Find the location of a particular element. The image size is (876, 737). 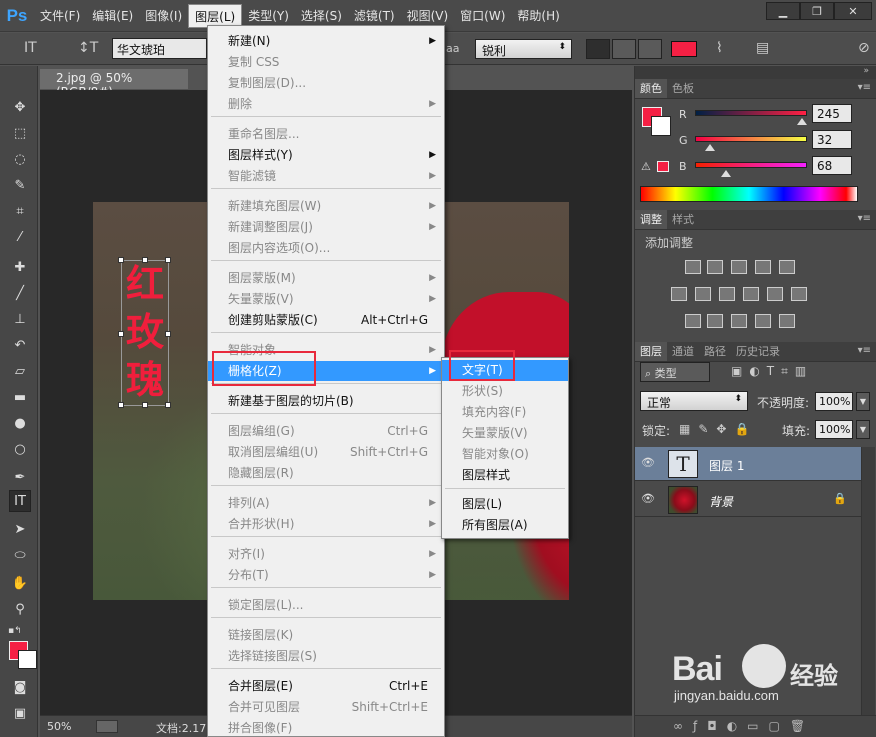

cancel-icon: ⊘ is located at coordinates (864, 48).